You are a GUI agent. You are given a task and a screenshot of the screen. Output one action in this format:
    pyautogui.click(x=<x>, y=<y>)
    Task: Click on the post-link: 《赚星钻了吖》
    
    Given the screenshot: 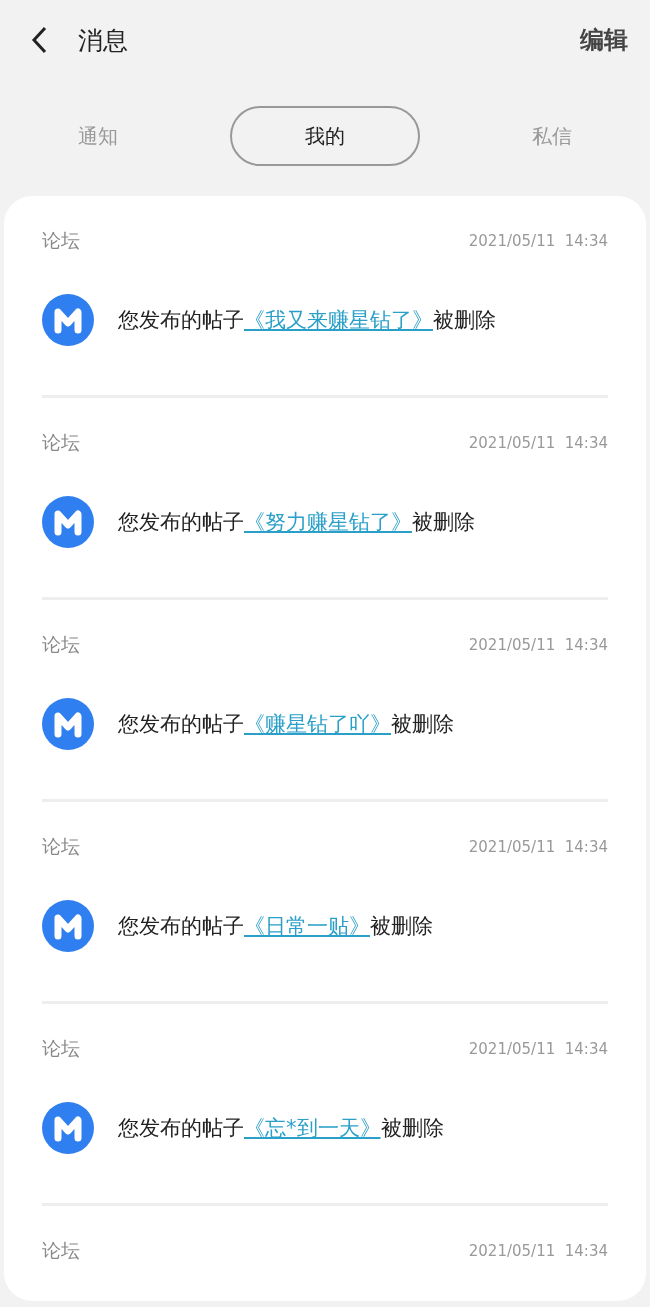 What is the action you would take?
    pyautogui.click(x=317, y=724)
    